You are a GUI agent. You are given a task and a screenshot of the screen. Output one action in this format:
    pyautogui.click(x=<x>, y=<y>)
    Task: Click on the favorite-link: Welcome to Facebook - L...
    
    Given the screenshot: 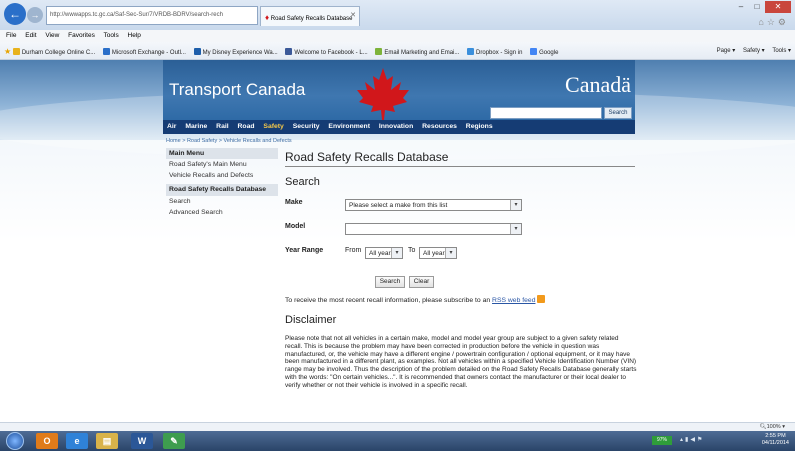 What is the action you would take?
    pyautogui.click(x=326, y=52)
    